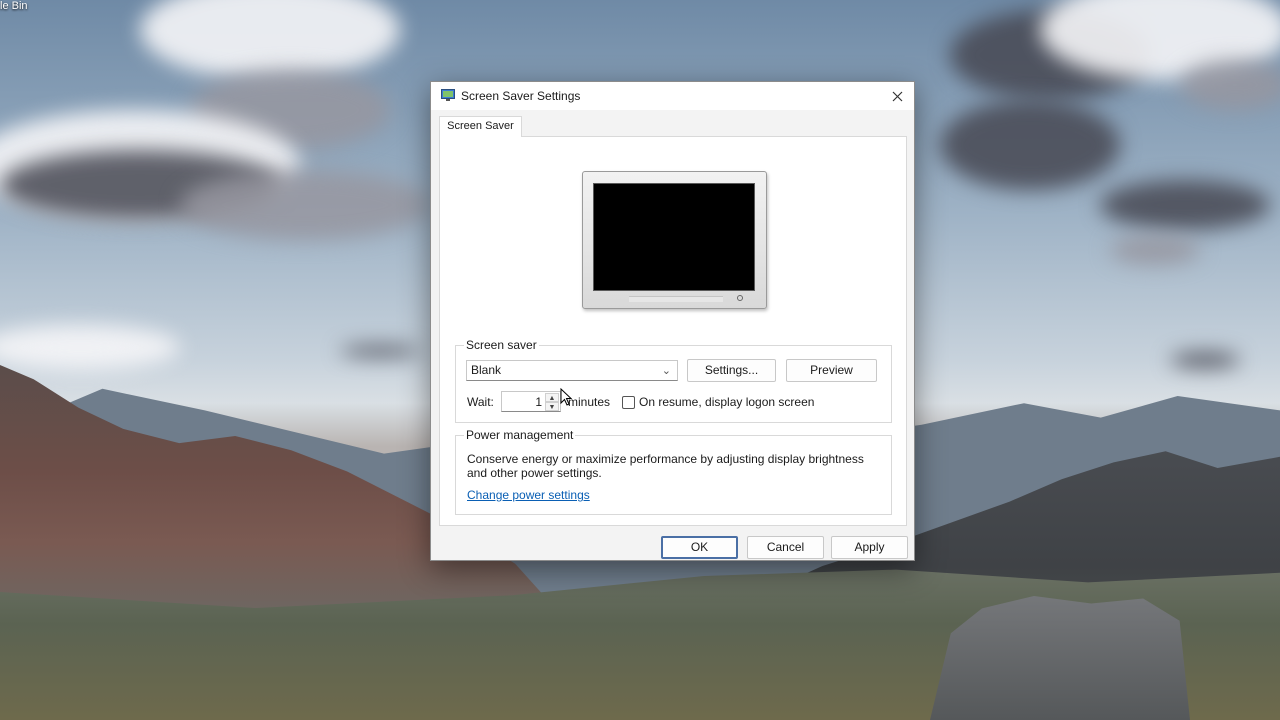  What do you see at coordinates (785, 547) in the screenshot?
I see `cancel-button: Cancel` at bounding box center [785, 547].